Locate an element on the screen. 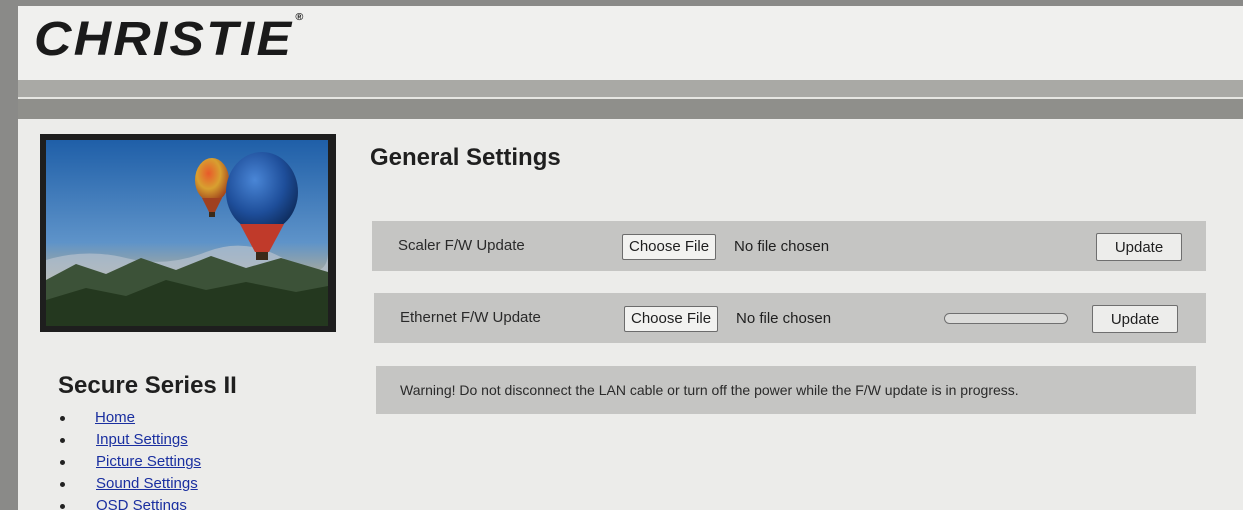 This screenshot has height=510, width=1243. product-title: Secure Series II is located at coordinates (147, 385).